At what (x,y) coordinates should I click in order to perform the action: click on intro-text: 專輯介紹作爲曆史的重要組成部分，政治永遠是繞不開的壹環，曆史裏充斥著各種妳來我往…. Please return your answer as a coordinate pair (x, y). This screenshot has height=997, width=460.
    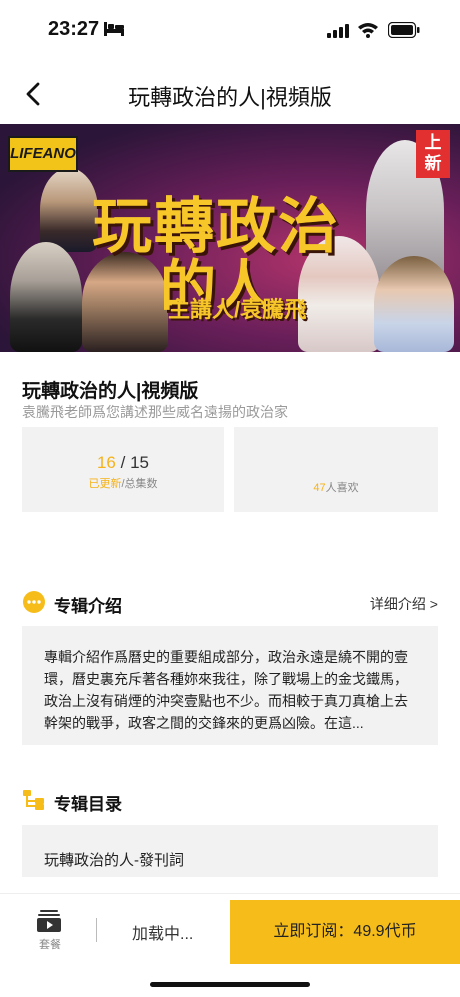
    Looking at the image, I should click on (226, 690).